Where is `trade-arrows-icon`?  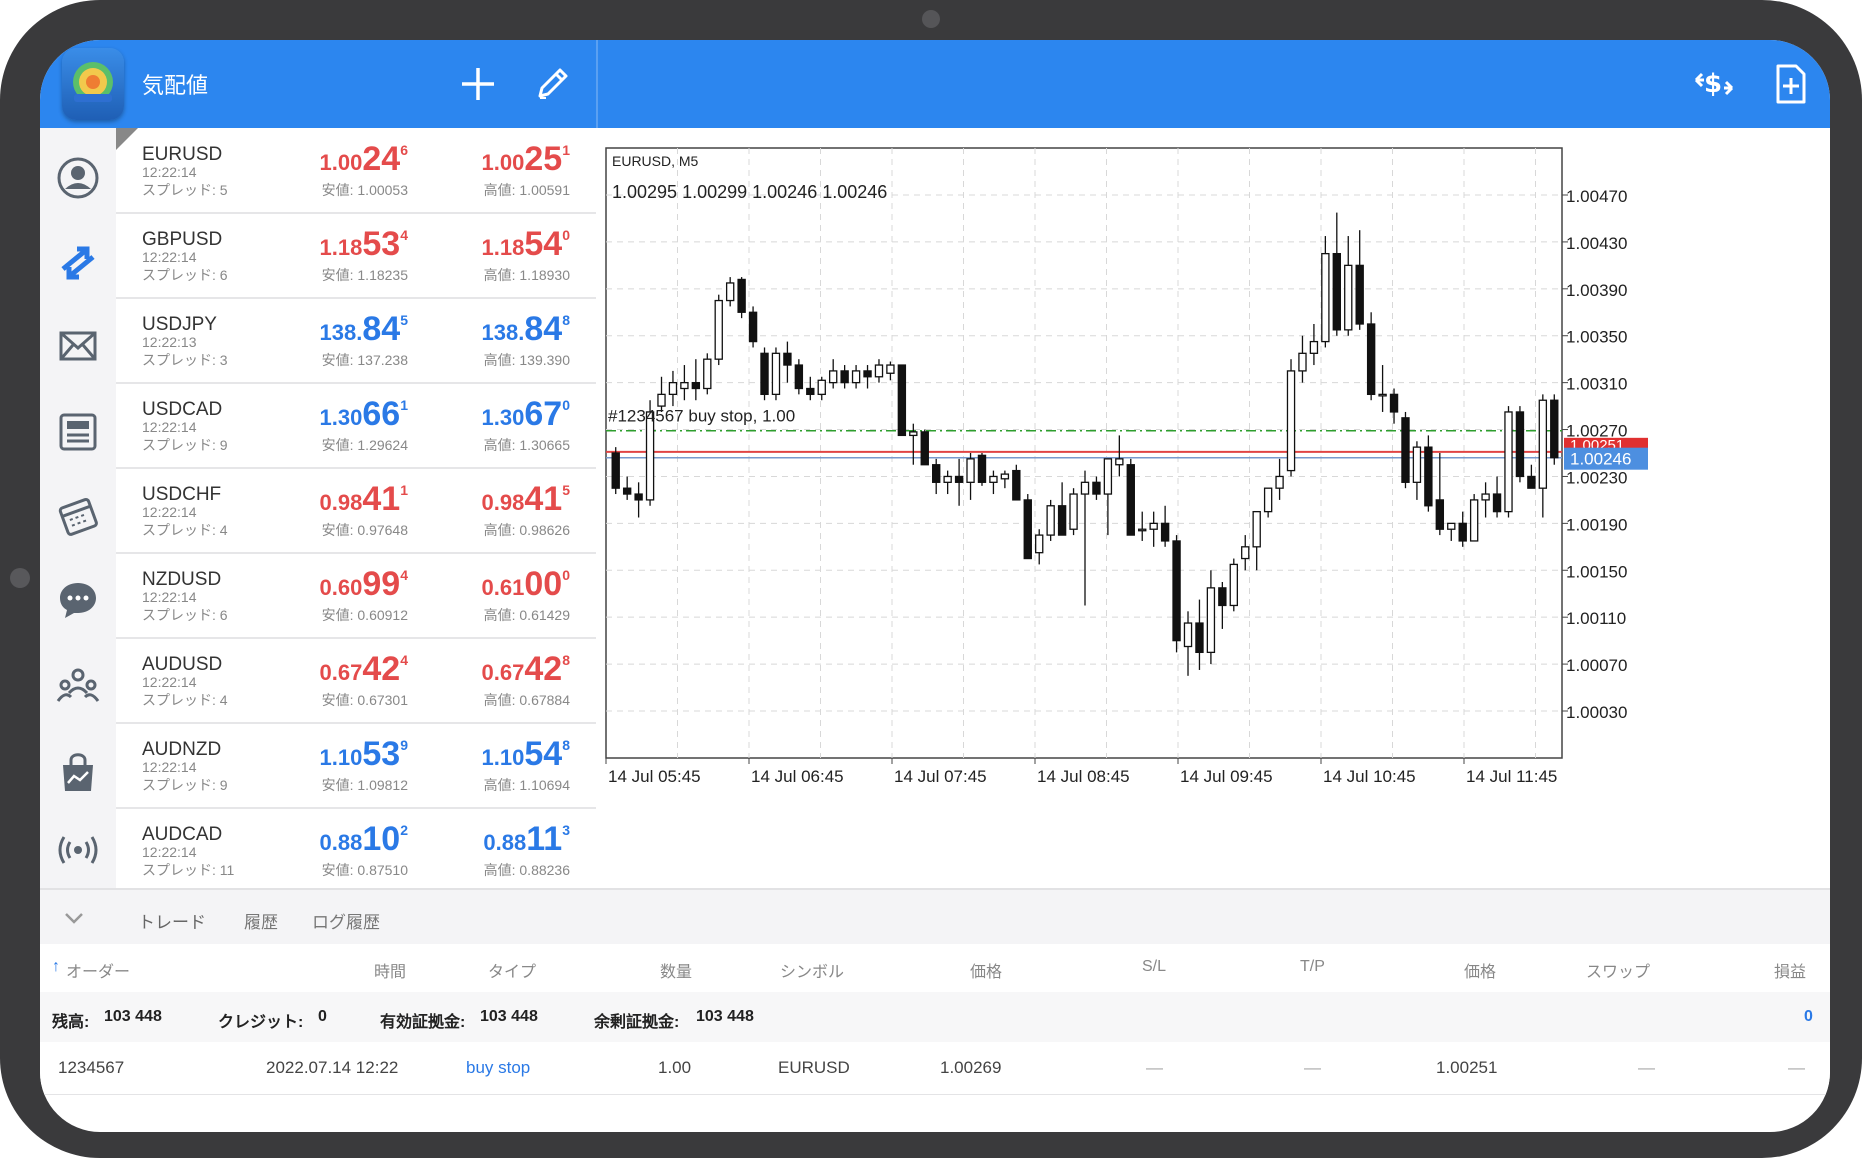
trade-arrows-icon is located at coordinates (78, 262).